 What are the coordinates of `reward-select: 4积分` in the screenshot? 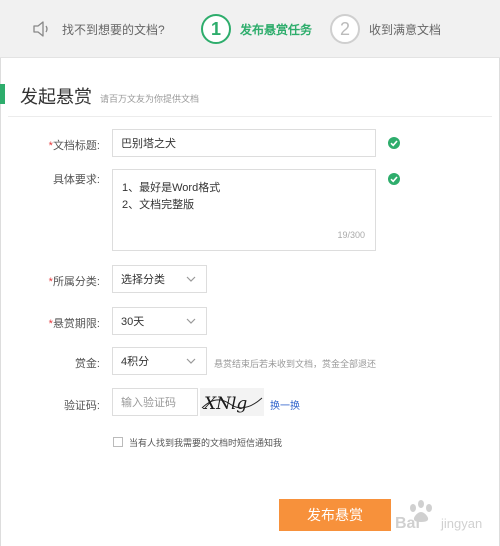 It's located at (159, 361).